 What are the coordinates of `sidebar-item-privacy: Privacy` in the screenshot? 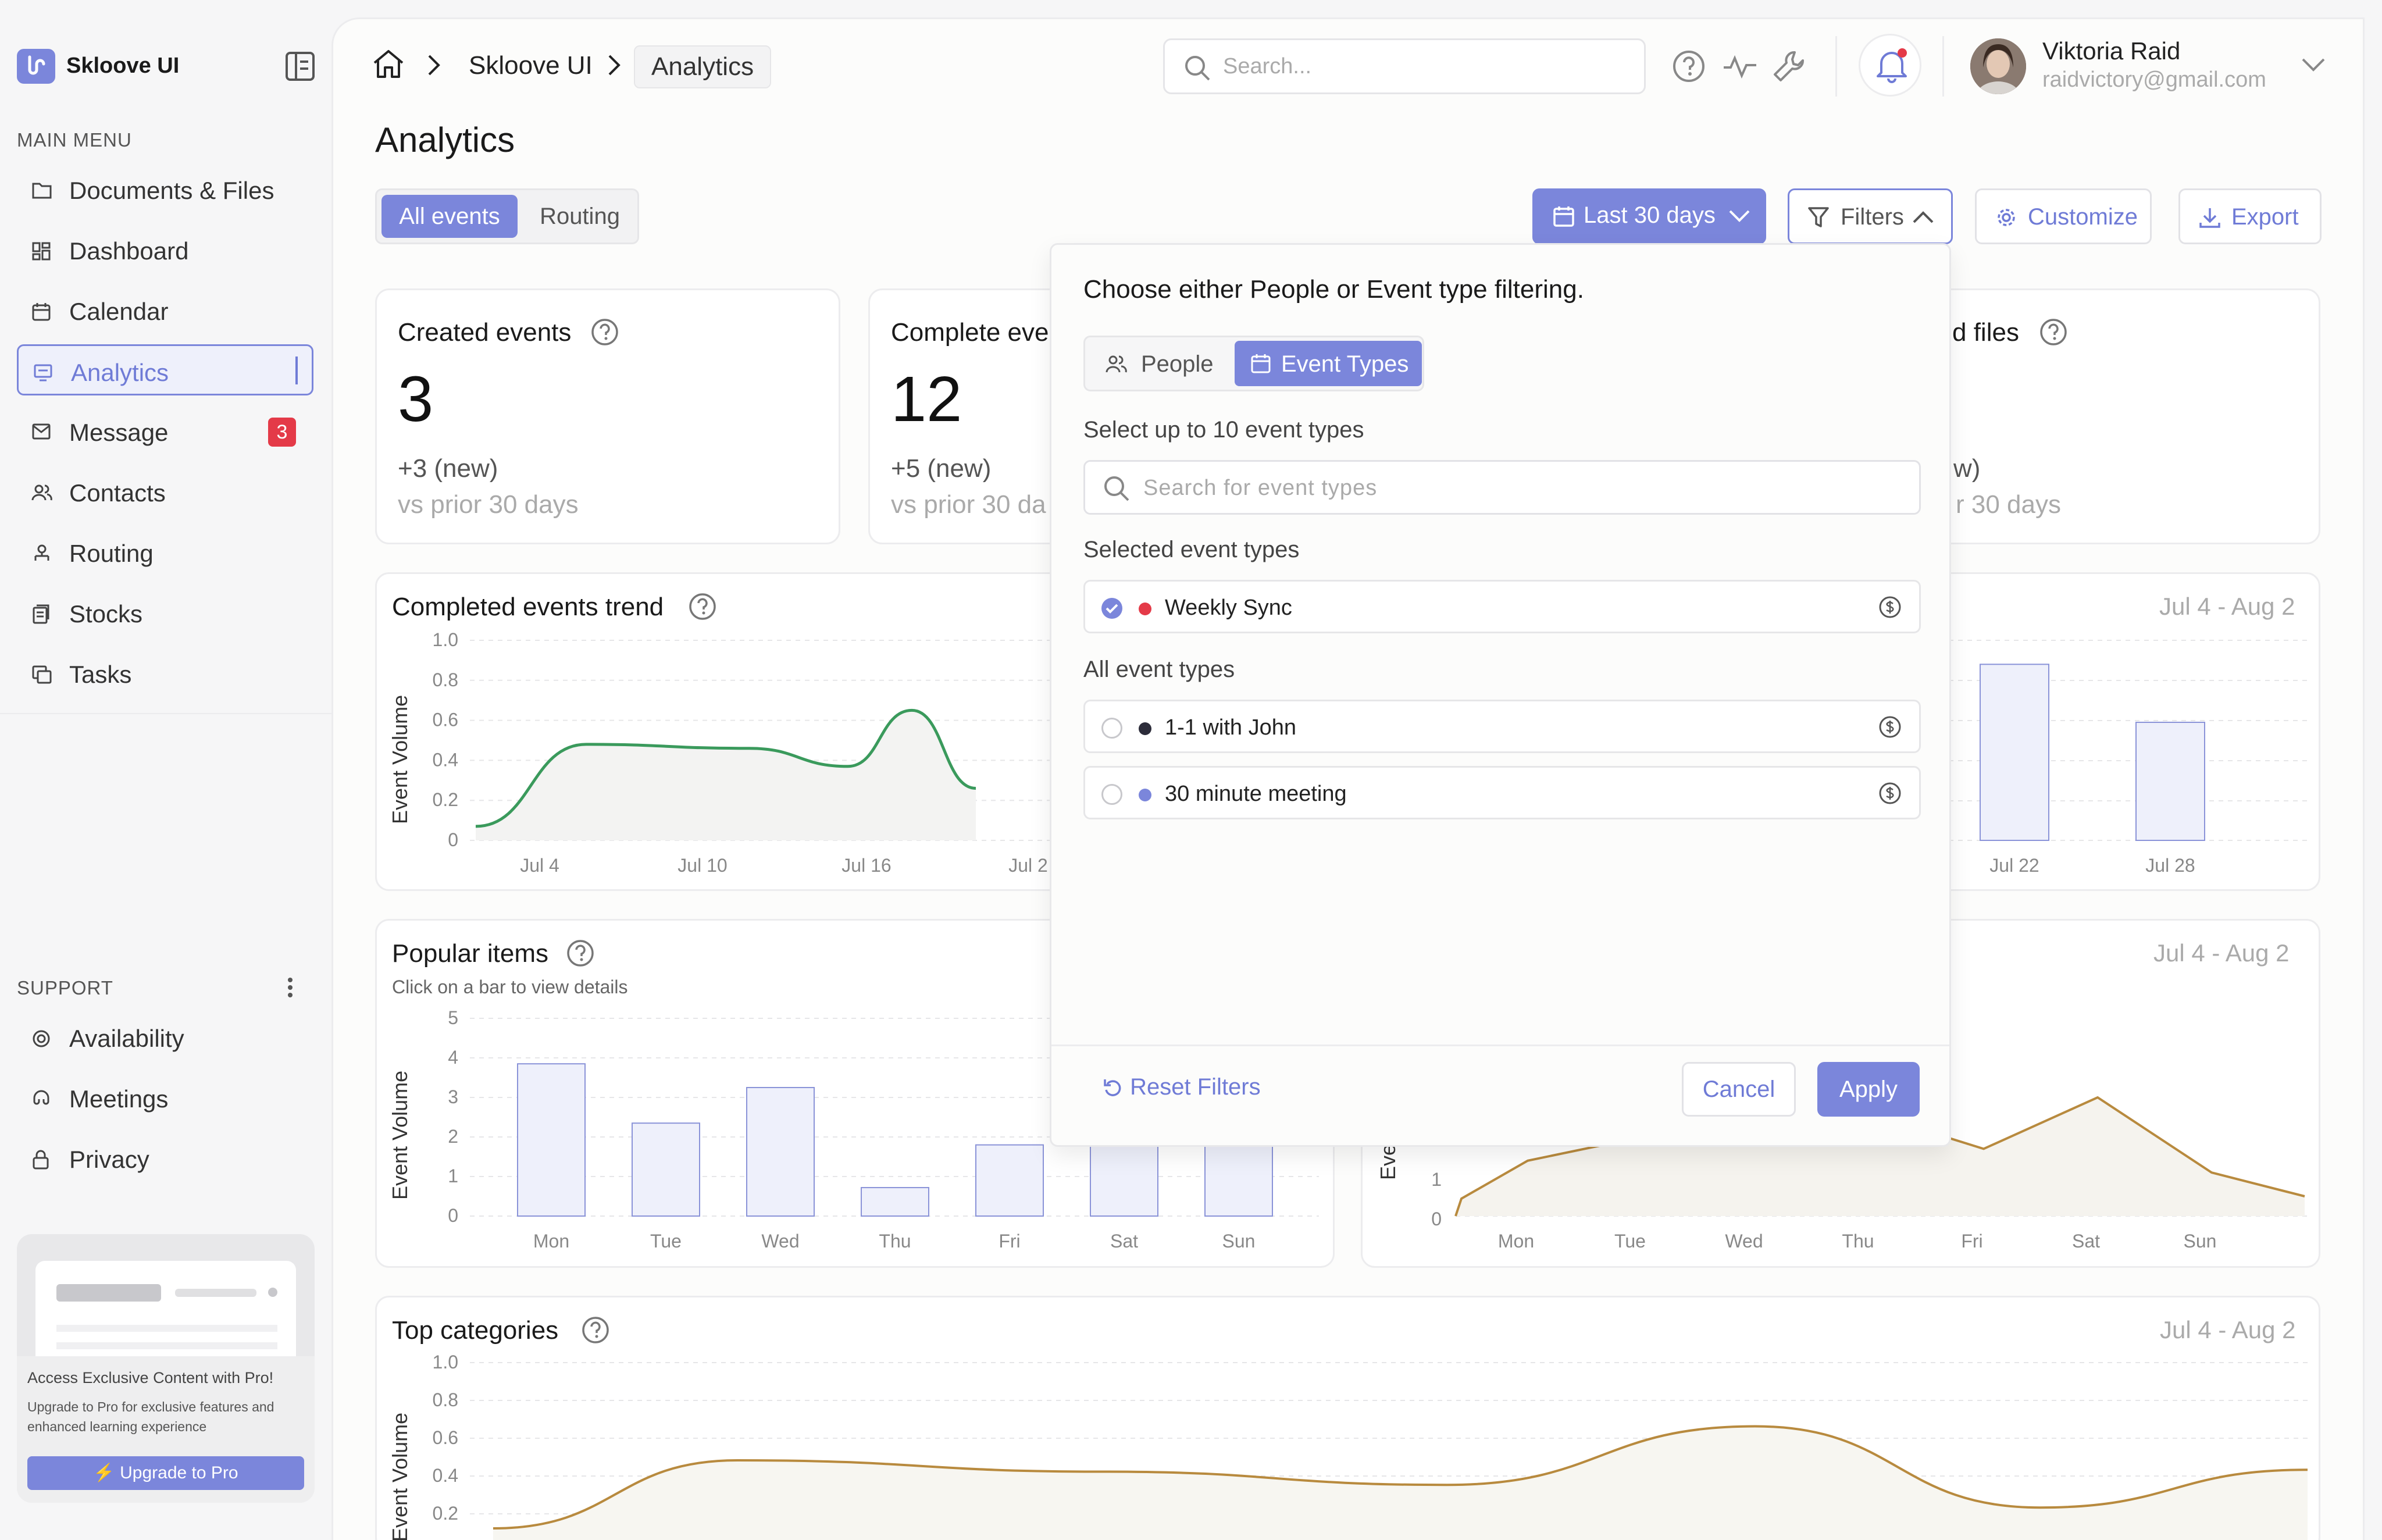 It's located at (165, 1158).